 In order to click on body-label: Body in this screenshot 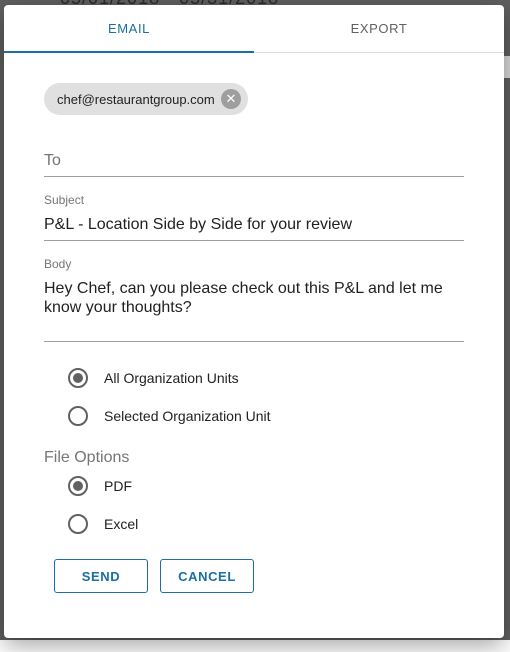, I will do `click(58, 264)`.